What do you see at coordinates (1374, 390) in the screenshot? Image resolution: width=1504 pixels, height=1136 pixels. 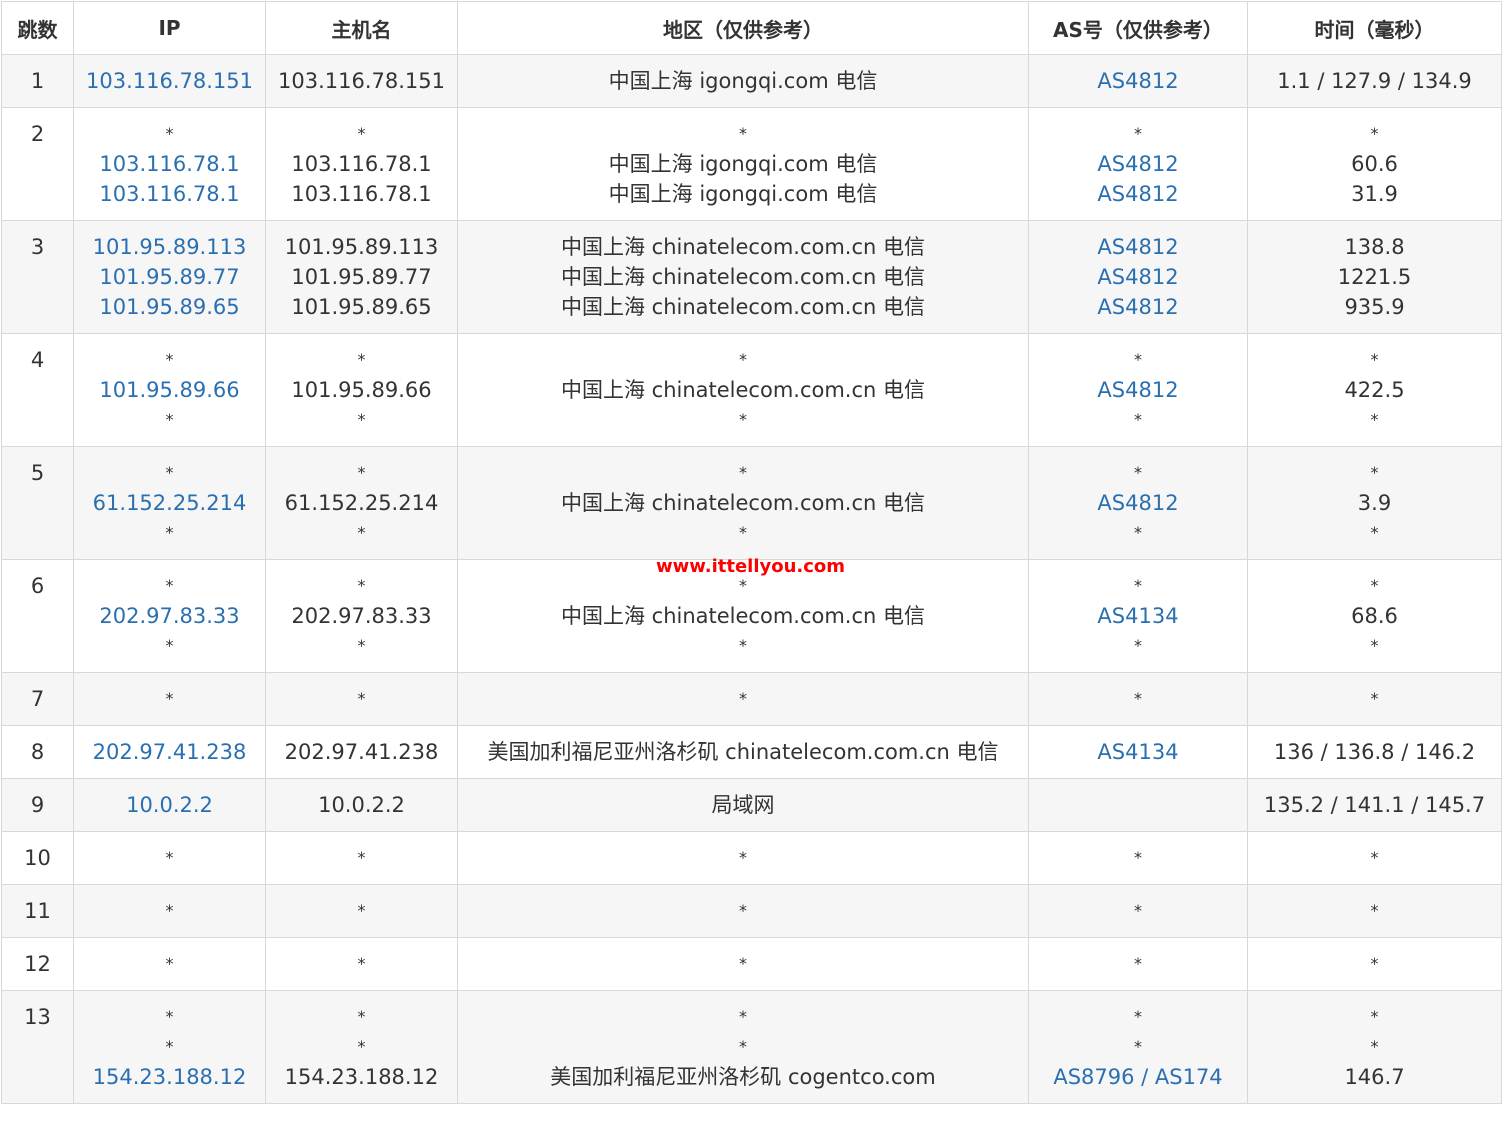 I see `time-cell: * 422.5 *` at bounding box center [1374, 390].